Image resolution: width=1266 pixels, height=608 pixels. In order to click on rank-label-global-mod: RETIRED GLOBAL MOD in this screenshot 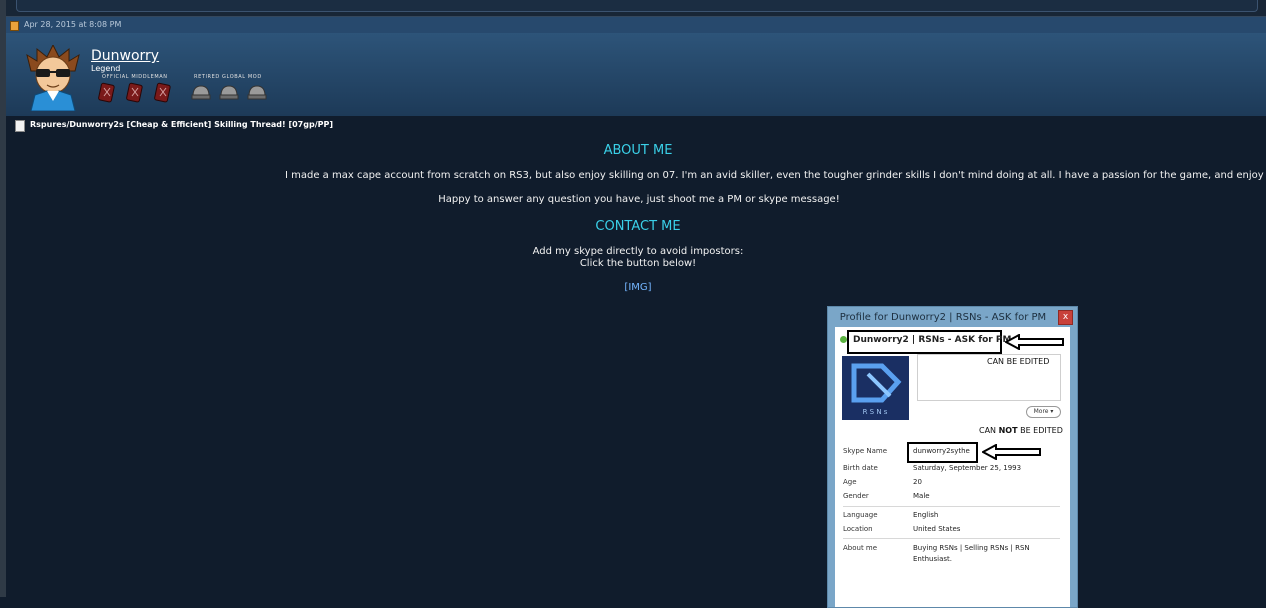, I will do `click(228, 77)`.